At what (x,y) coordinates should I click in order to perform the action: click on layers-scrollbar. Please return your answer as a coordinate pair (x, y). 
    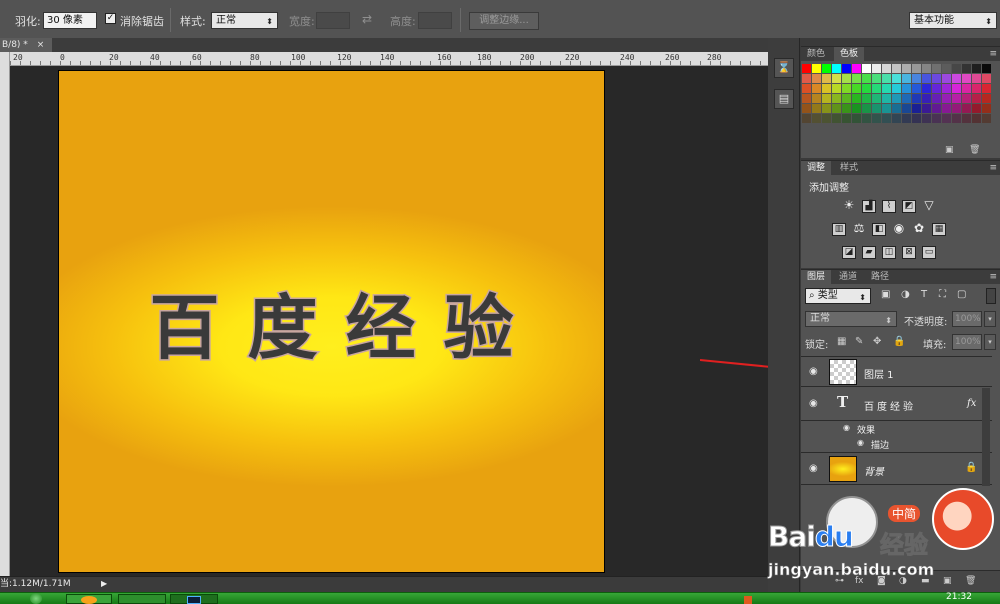
    Looking at the image, I should click on (986, 437).